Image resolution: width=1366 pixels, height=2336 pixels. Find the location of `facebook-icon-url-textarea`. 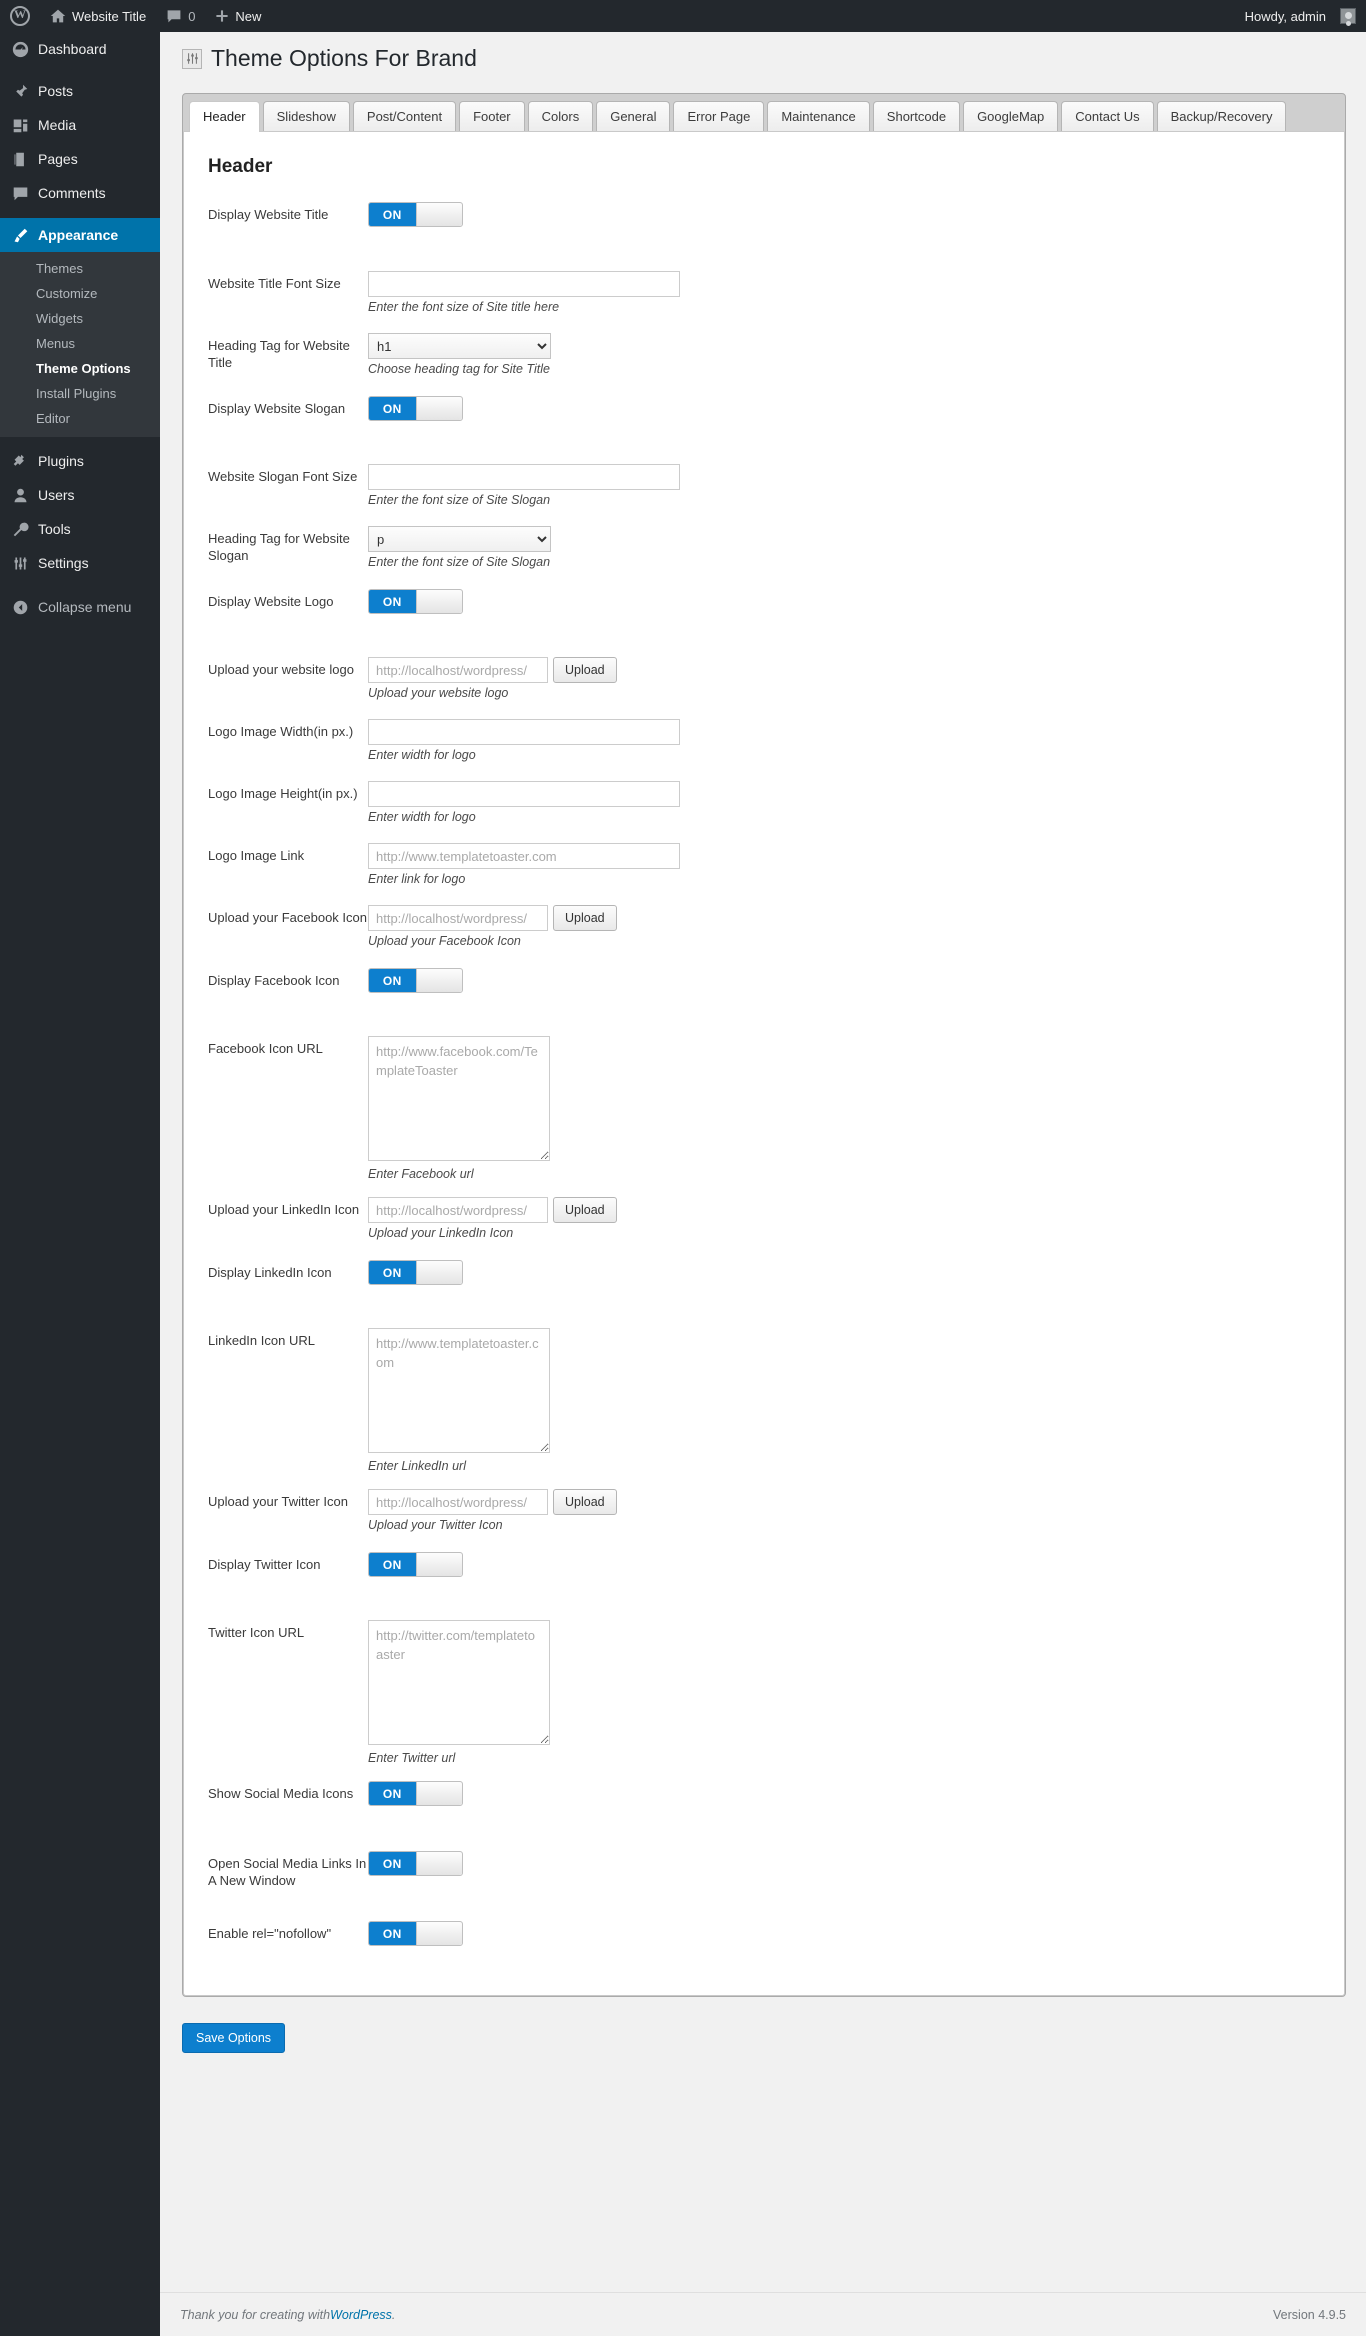

facebook-icon-url-textarea is located at coordinates (459, 1098).